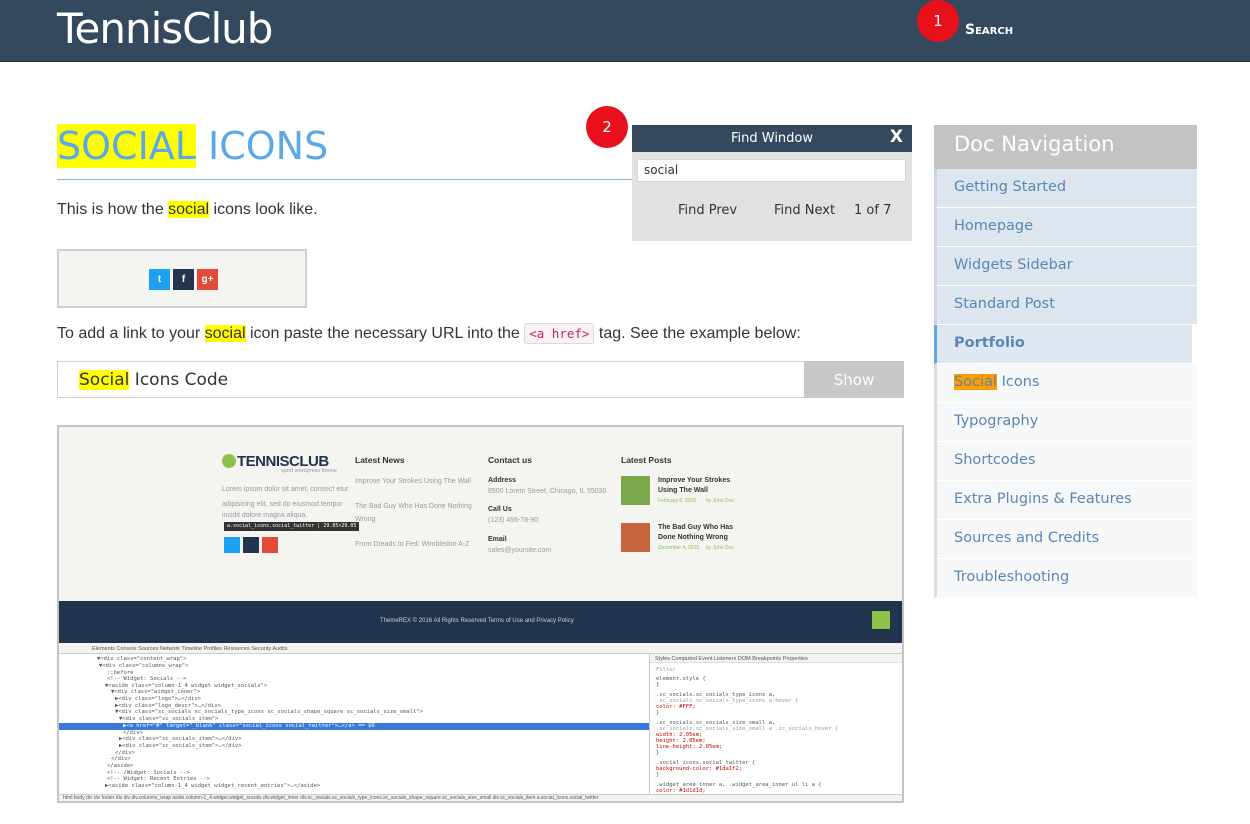 The image size is (1250, 824). Describe the element at coordinates (1065, 266) in the screenshot. I see `nav-item-widgets-sidebar: Widgets Sidebar` at that location.